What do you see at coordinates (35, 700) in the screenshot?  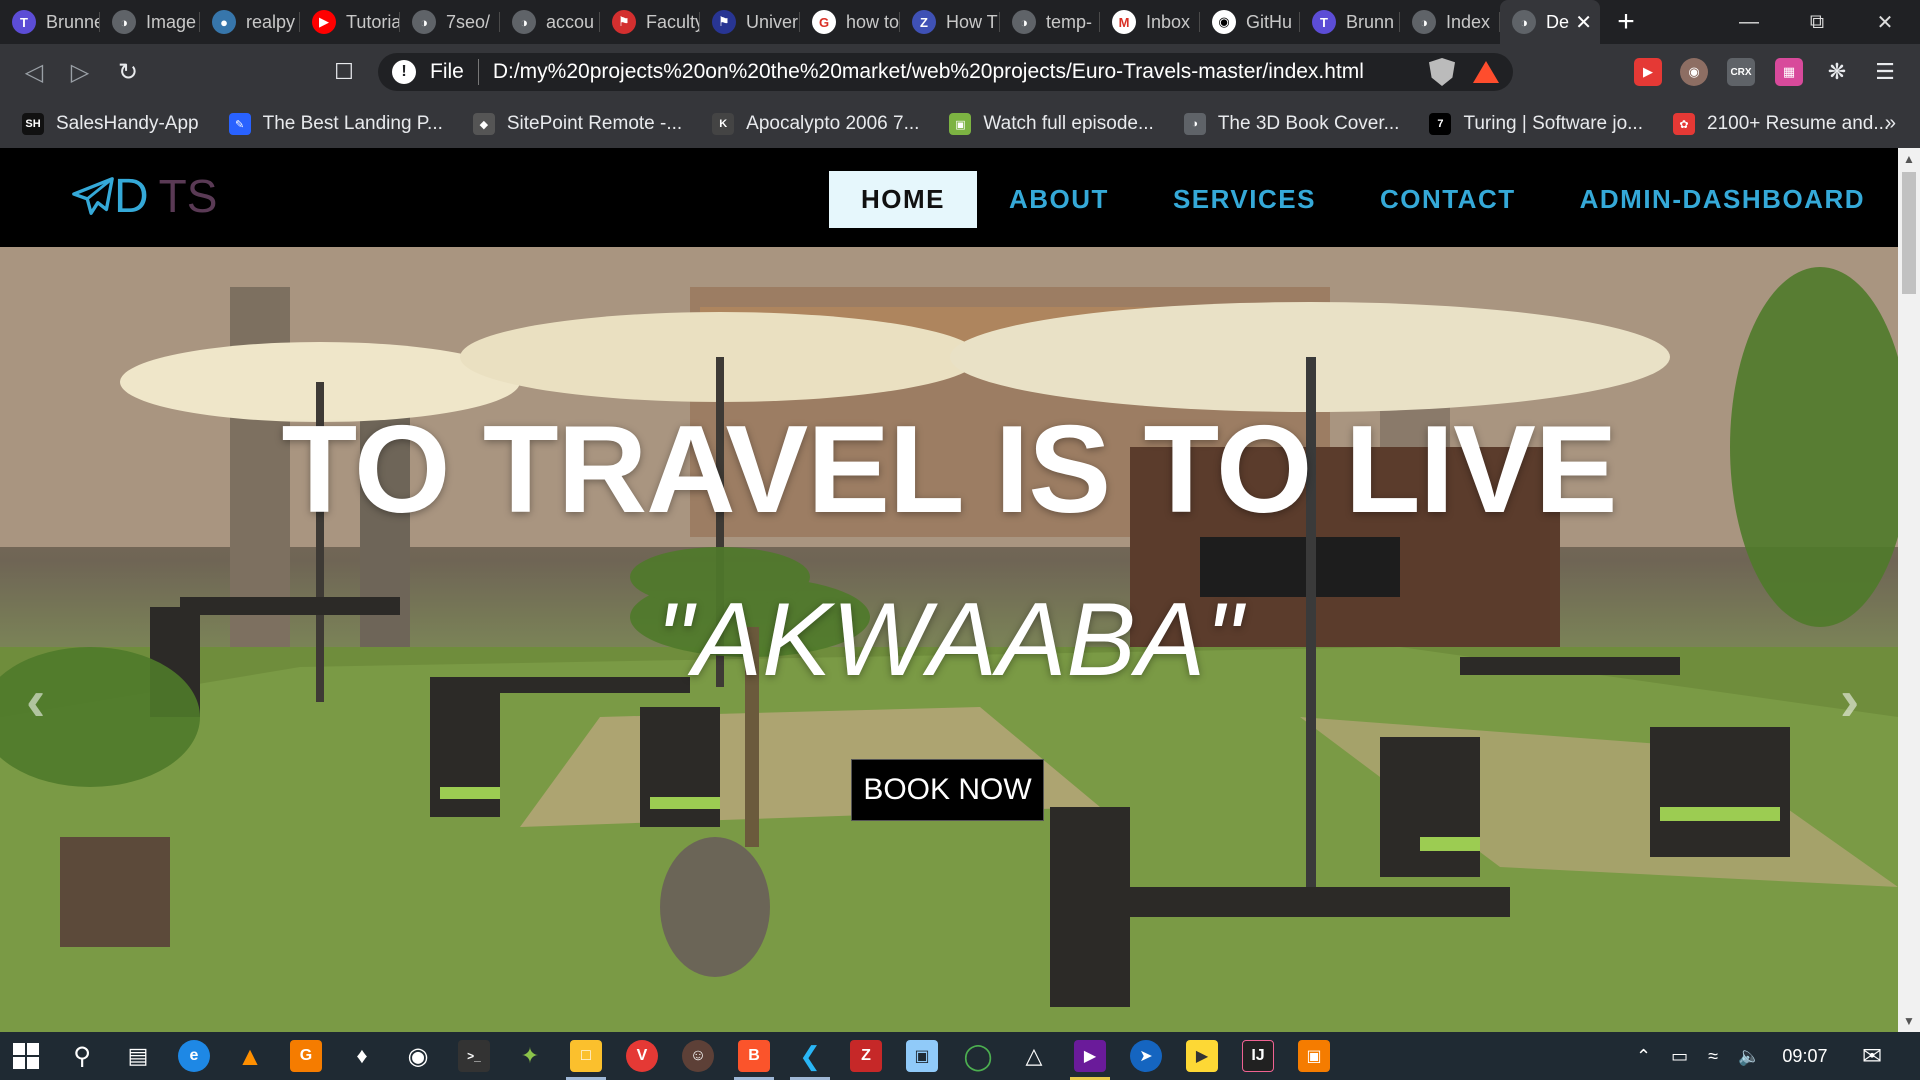 I see `carousel-prev-icon: ‹` at bounding box center [35, 700].